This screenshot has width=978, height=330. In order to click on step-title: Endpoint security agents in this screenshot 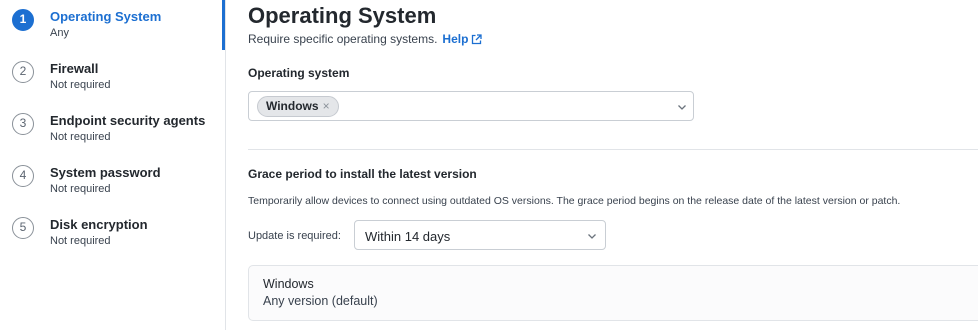, I will do `click(128, 120)`.